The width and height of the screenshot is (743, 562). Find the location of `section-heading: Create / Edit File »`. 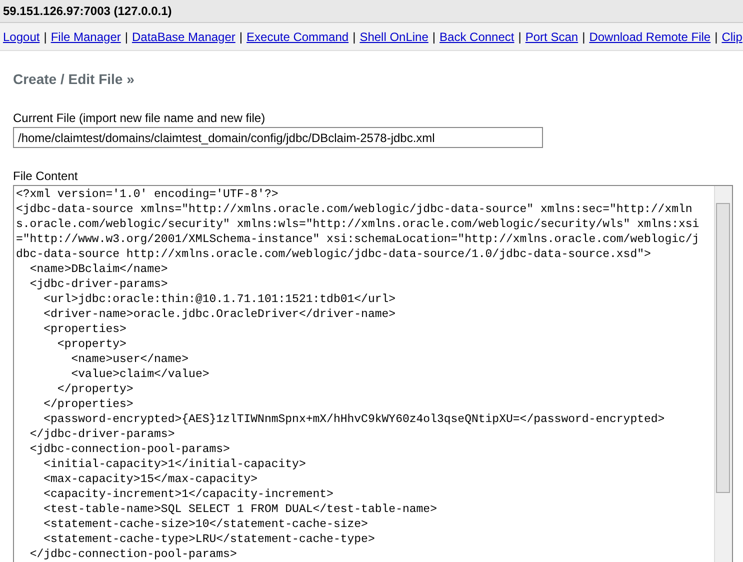

section-heading: Create / Edit File » is located at coordinates (74, 79).